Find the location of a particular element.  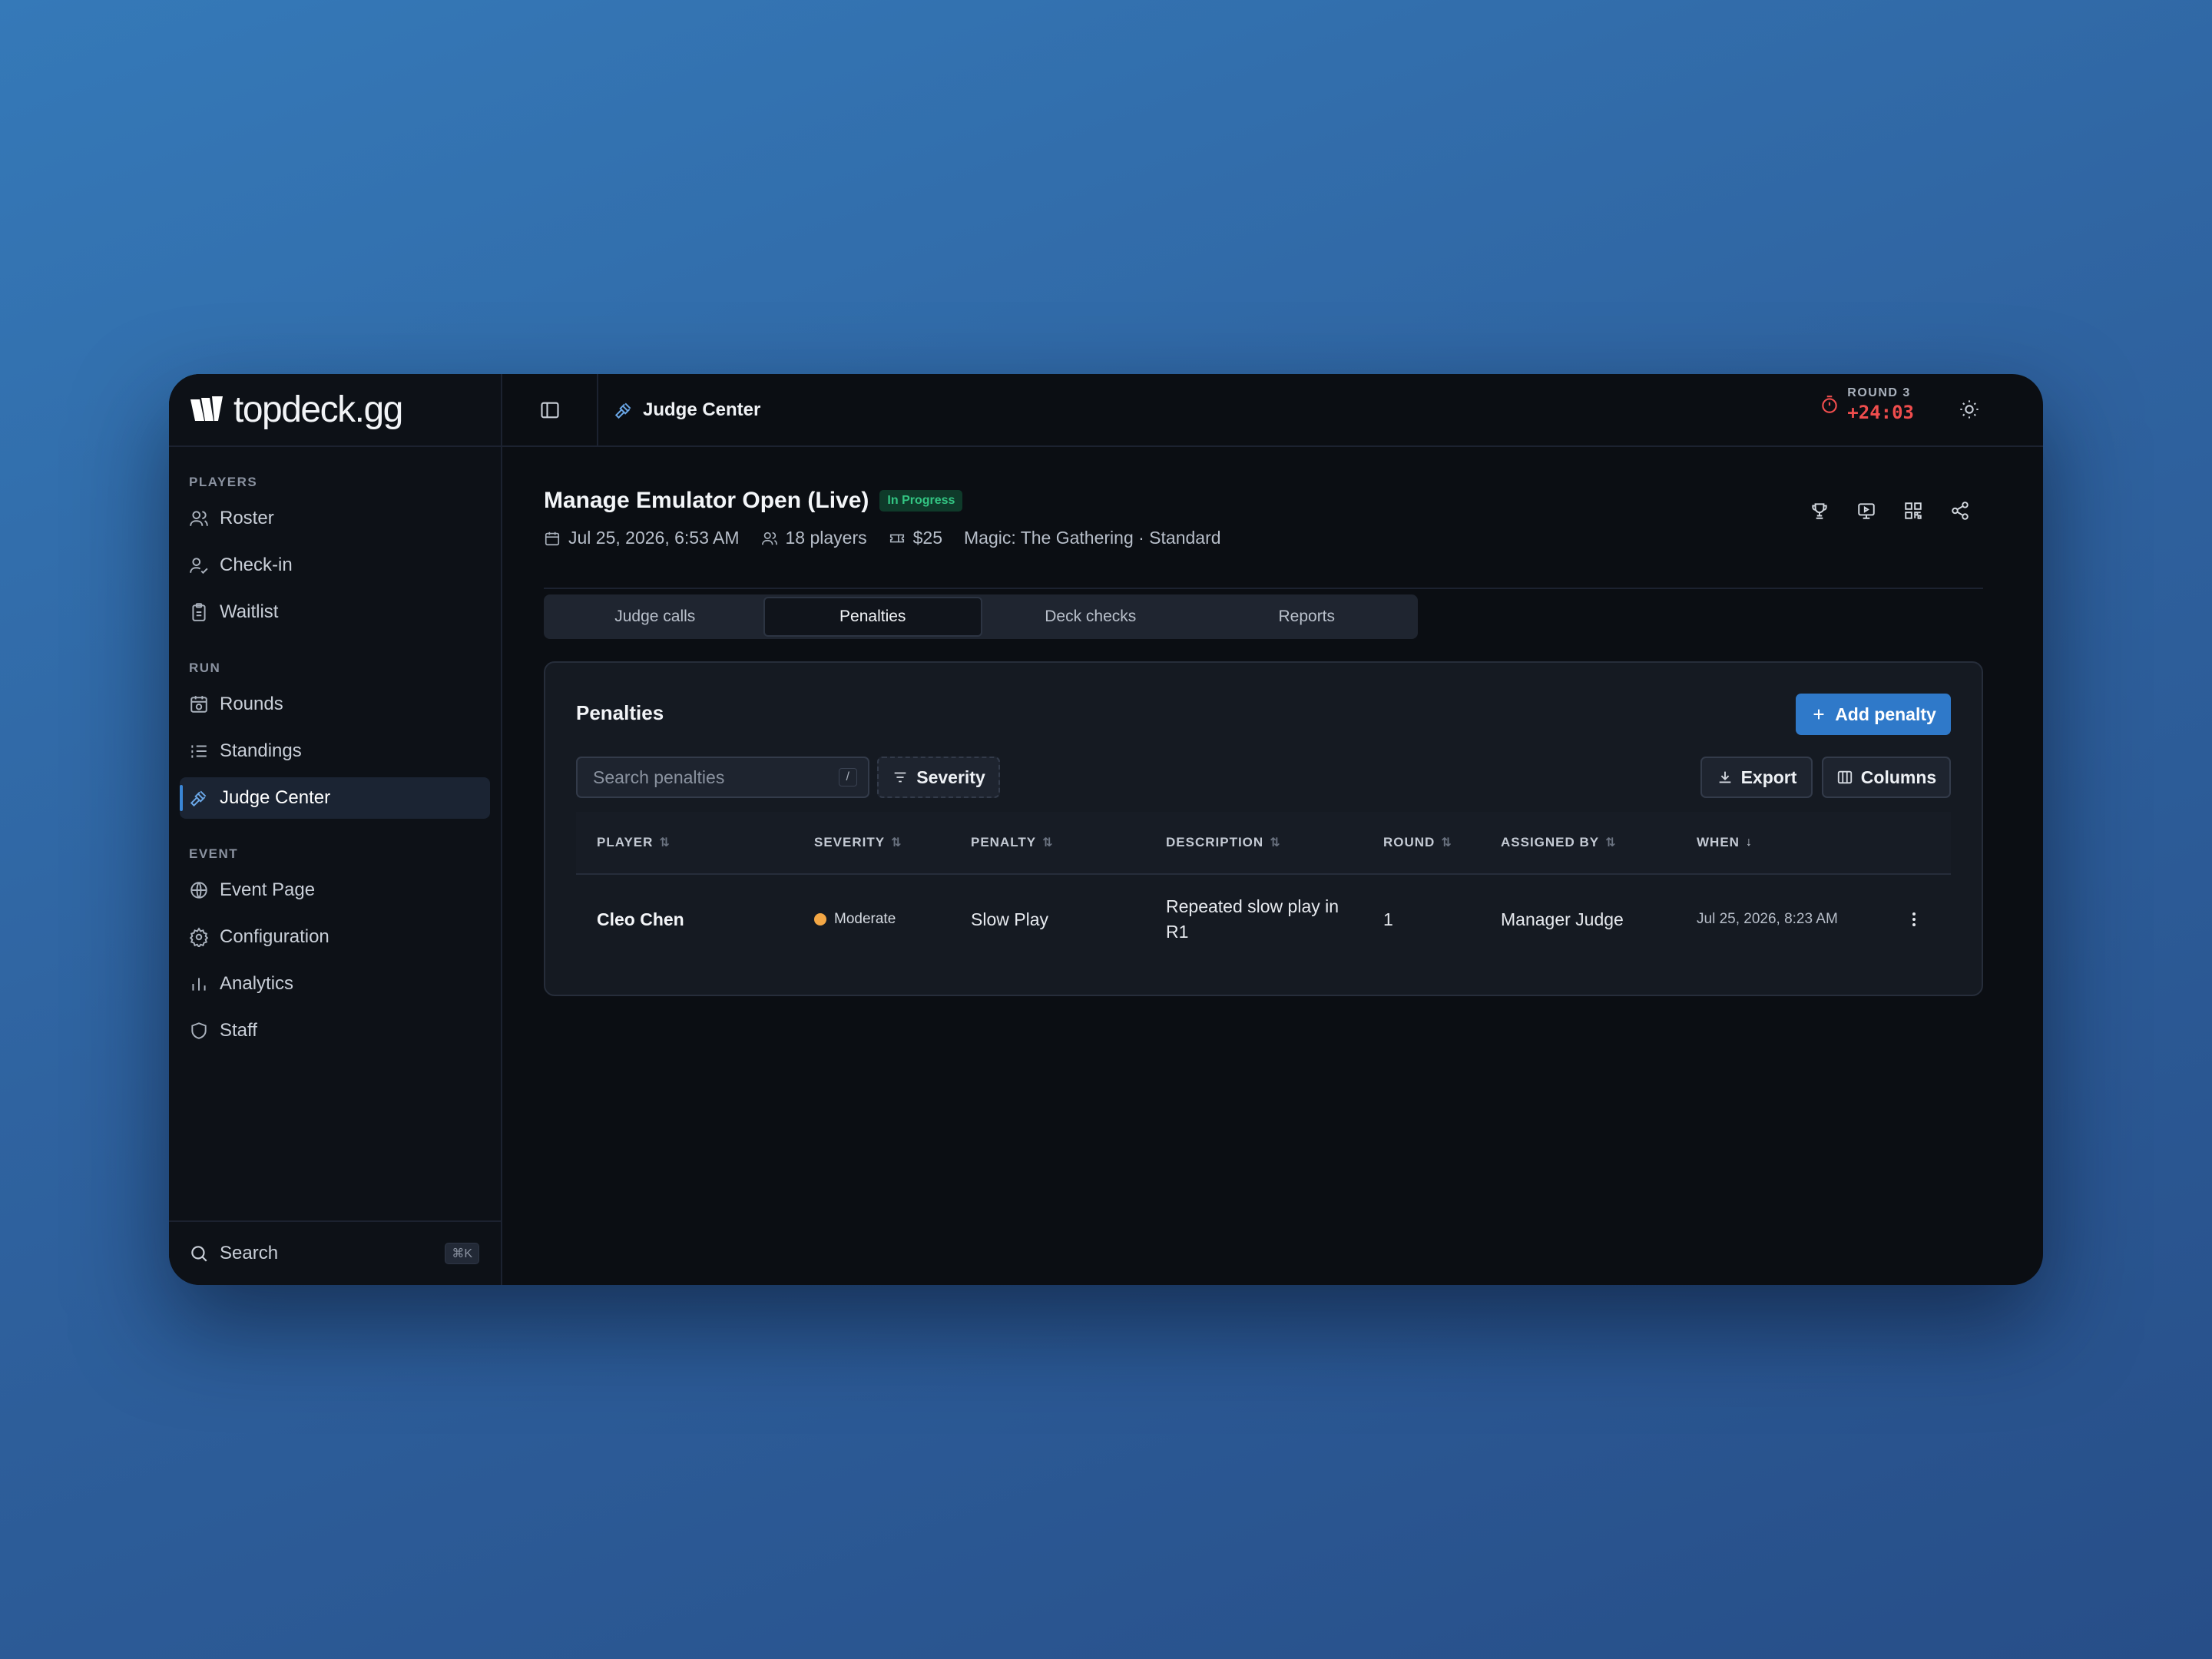

sidebar-item-staff: Staff is located at coordinates (335, 1031).